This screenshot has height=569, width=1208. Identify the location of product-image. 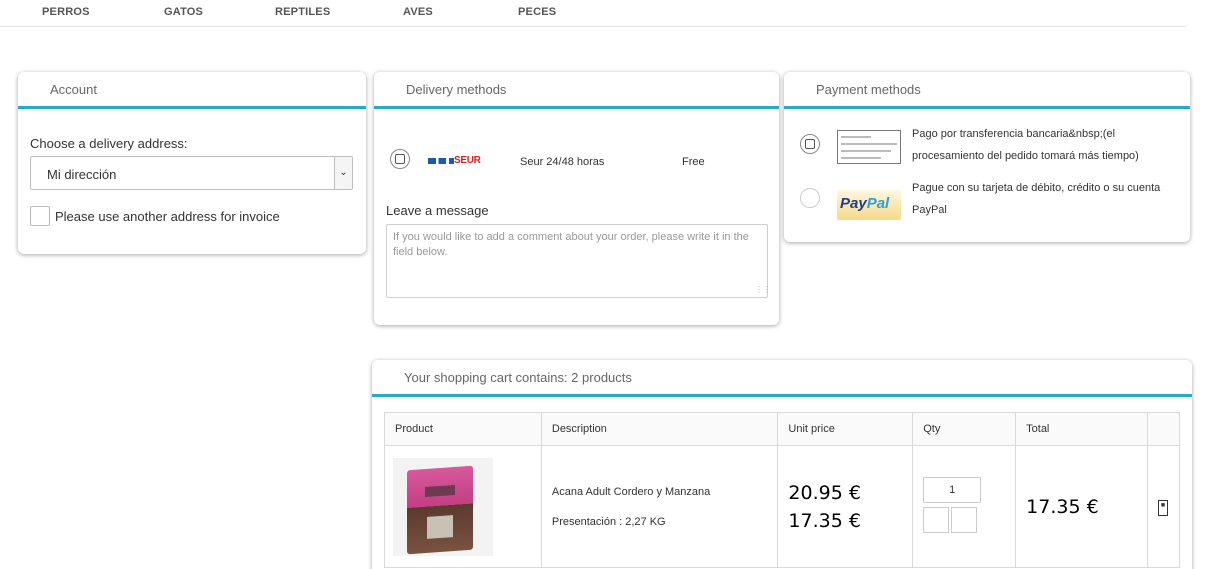
(443, 506).